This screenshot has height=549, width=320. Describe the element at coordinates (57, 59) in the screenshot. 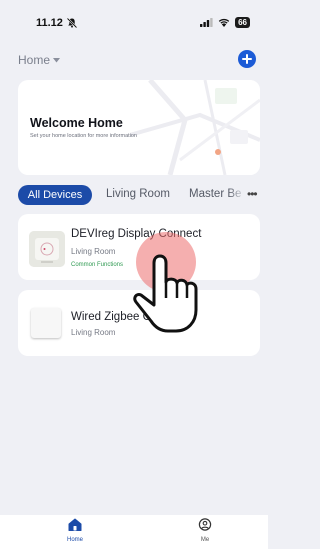

I see `caret-down-icon` at that location.